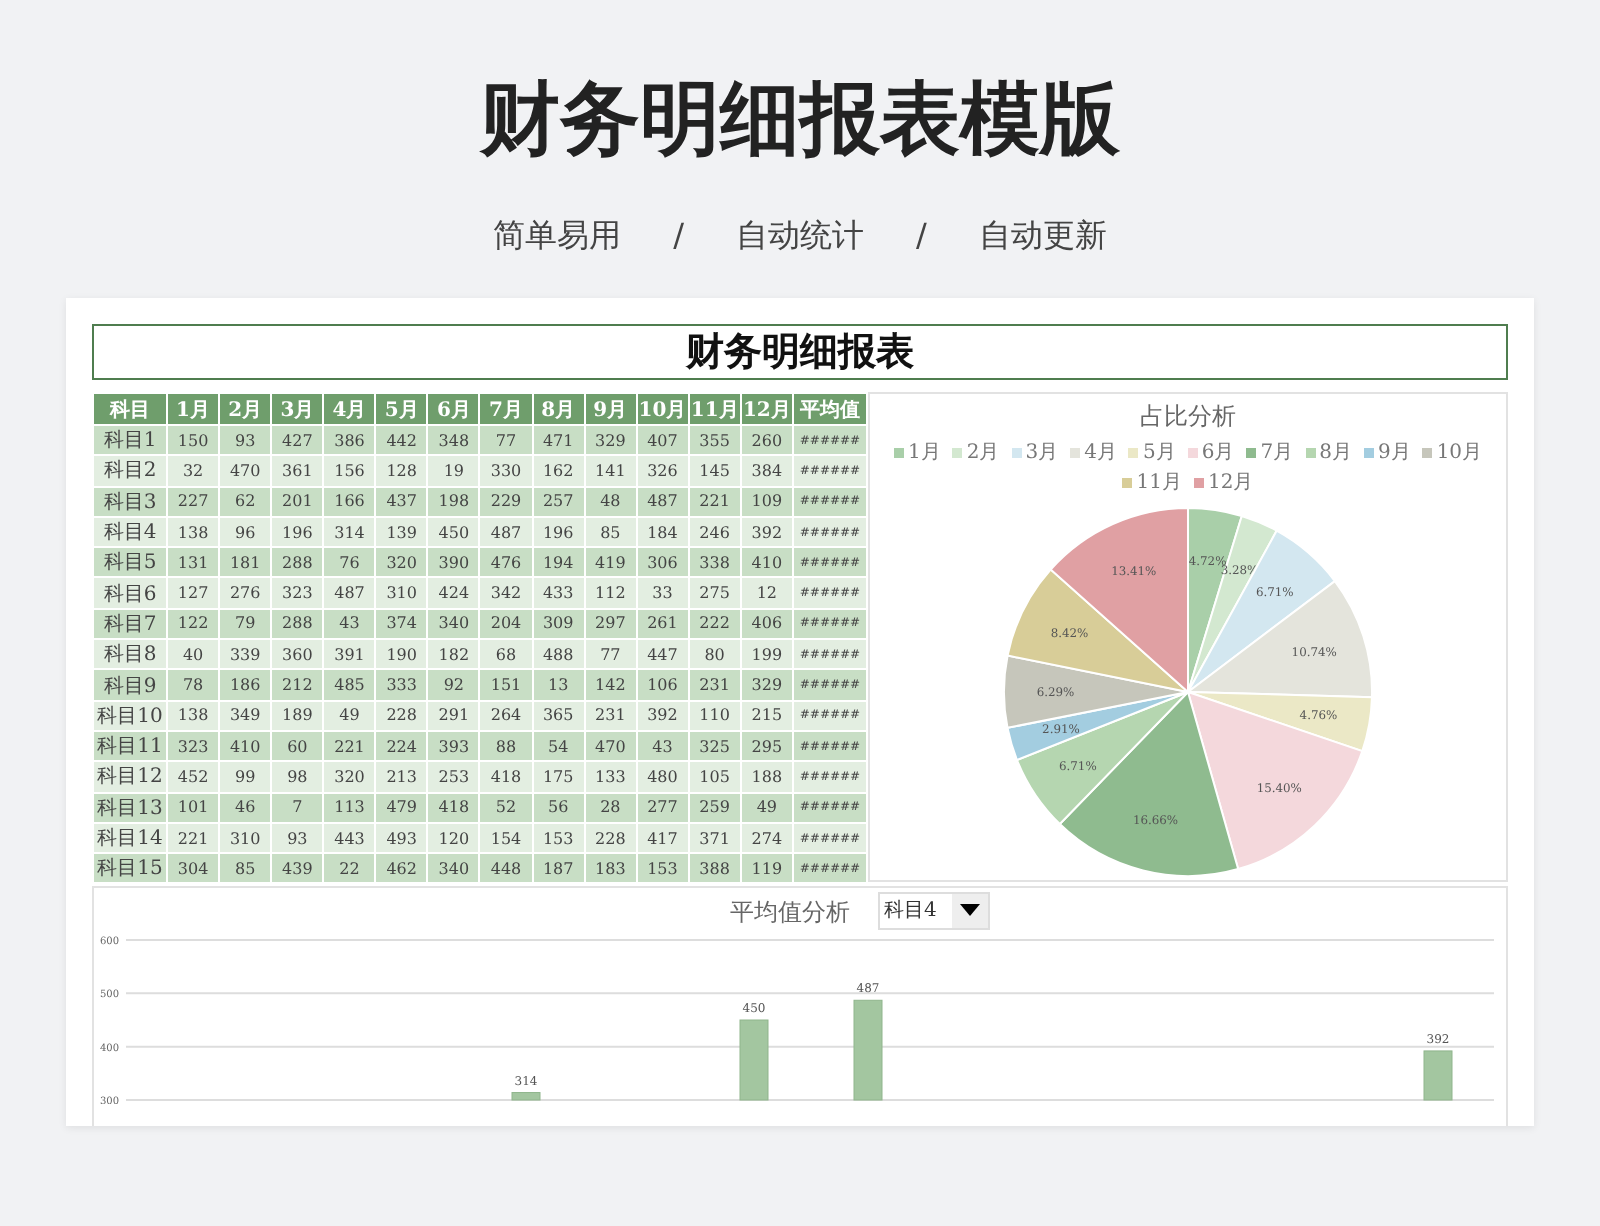  What do you see at coordinates (193, 471) in the screenshot?
I see `table-cell: 32` at bounding box center [193, 471].